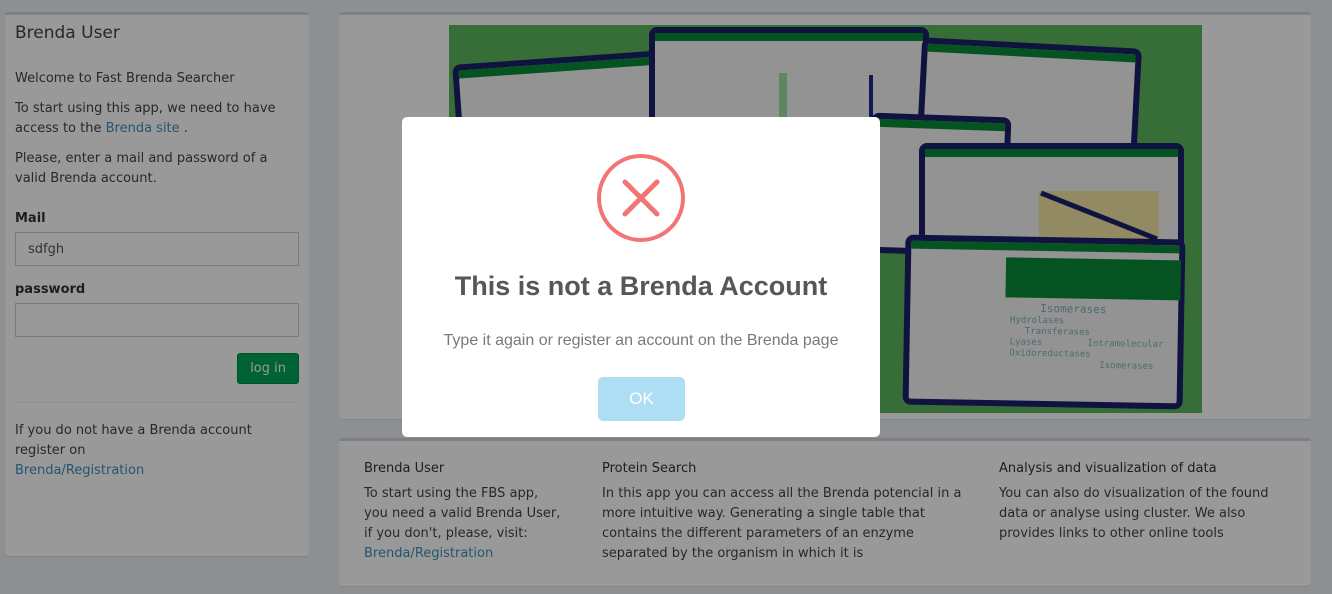 This screenshot has width=1332, height=594. I want to click on error-x-icon, so click(641, 198).